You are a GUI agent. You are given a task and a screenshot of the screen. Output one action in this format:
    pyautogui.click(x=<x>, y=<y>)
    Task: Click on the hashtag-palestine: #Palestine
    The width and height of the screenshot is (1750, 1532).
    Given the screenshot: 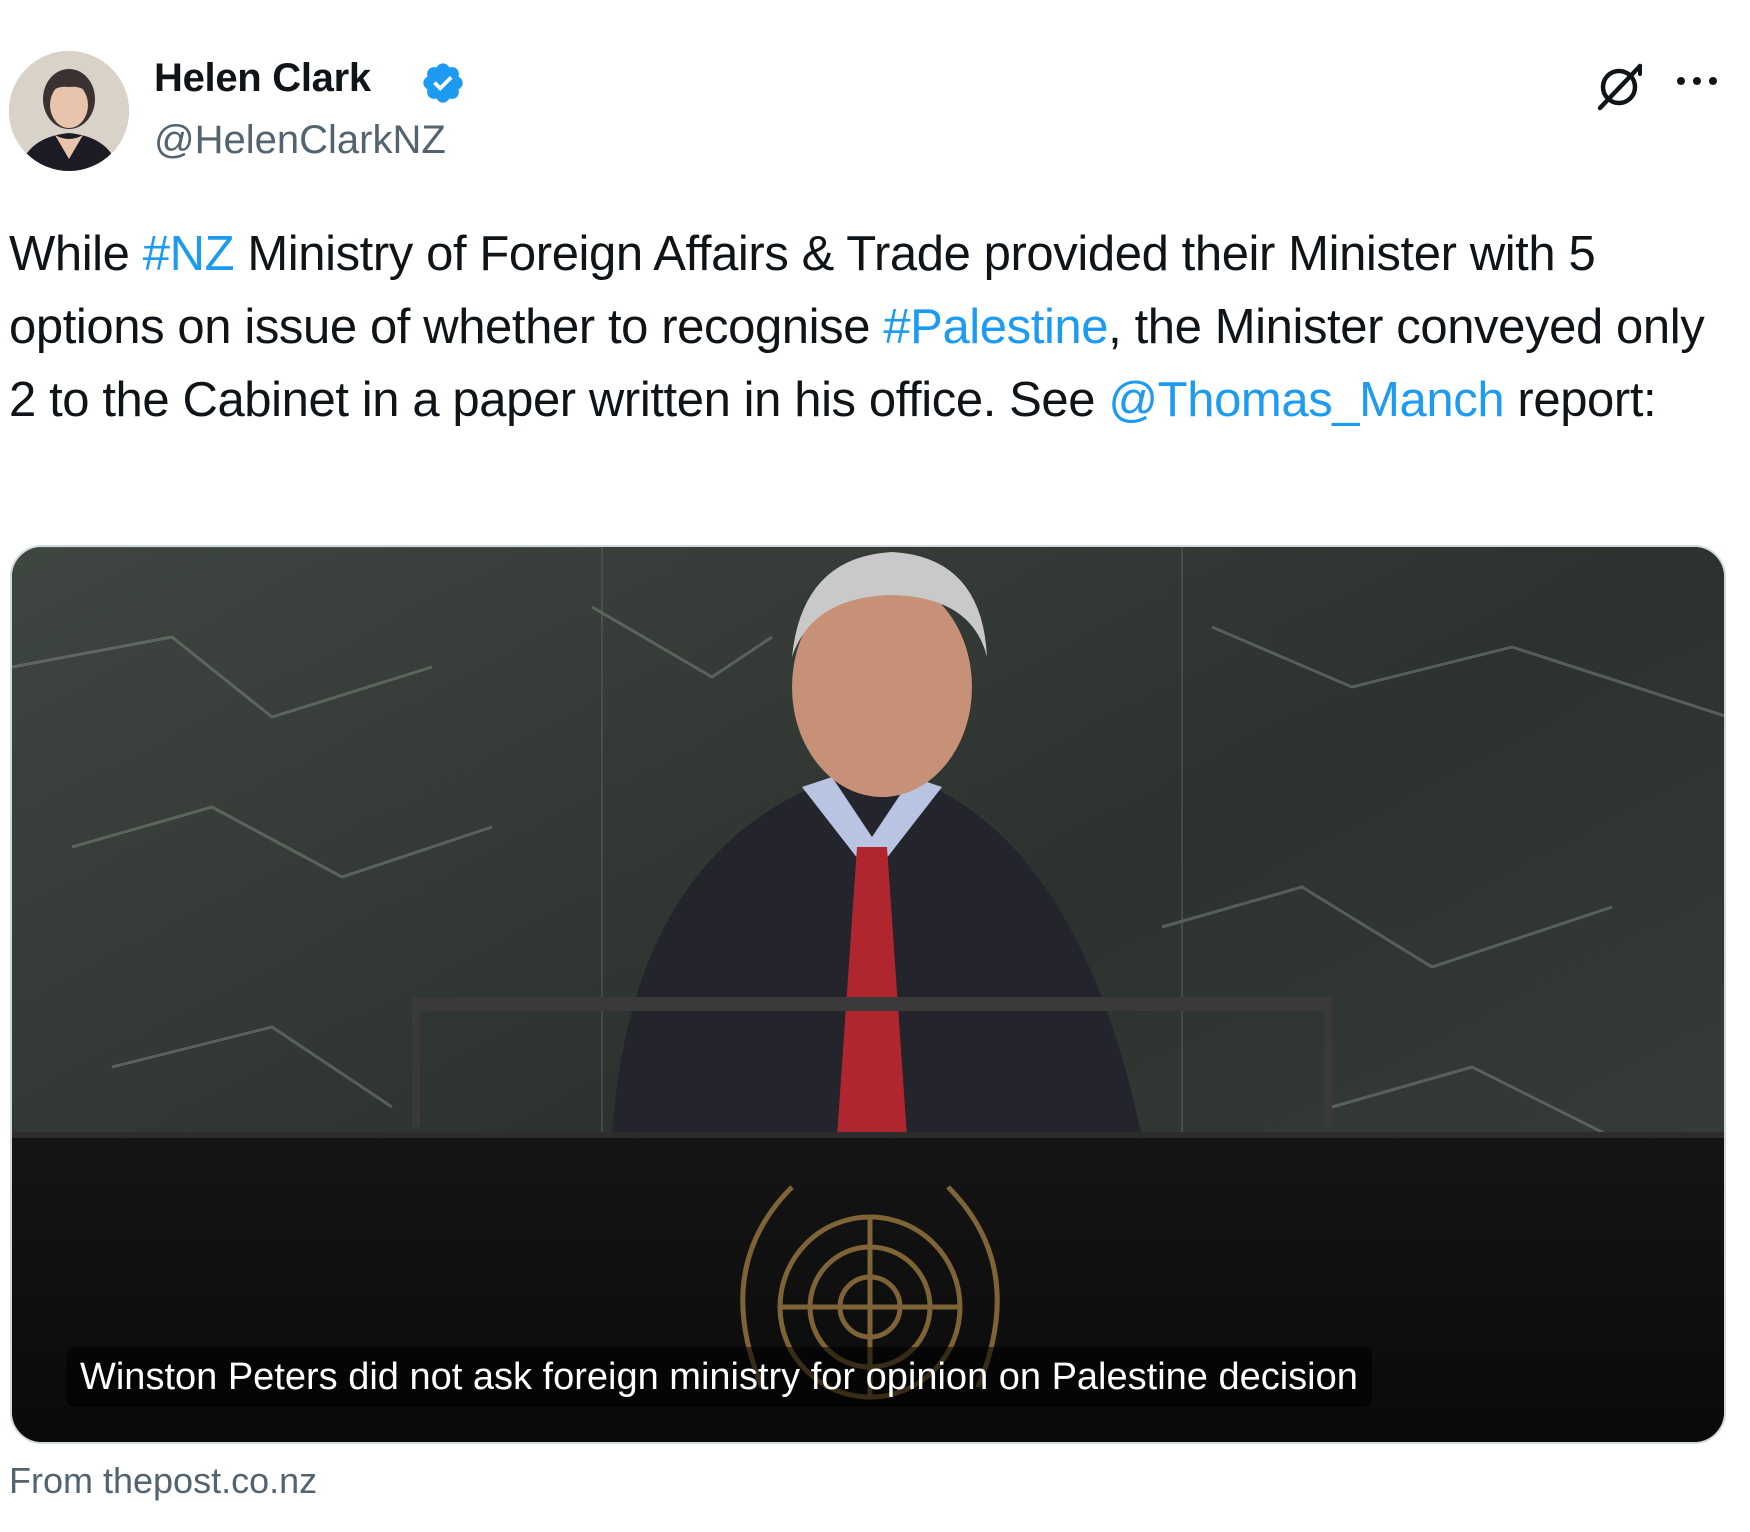 What is the action you would take?
    pyautogui.click(x=995, y=327)
    